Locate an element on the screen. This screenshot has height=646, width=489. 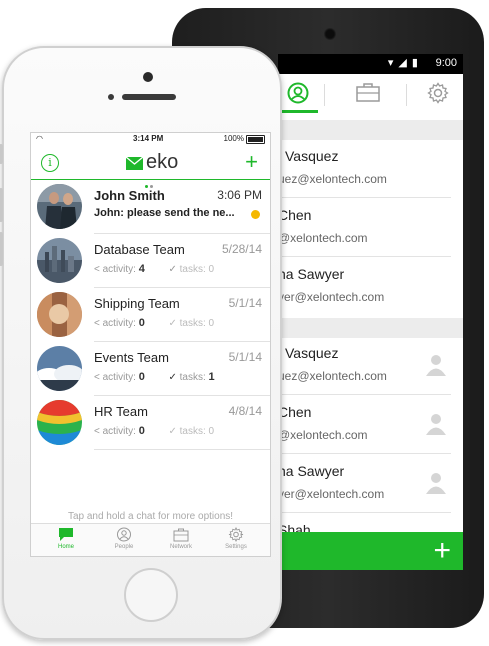
tab-bar: Home People Network Settings is located at coordinates (150, 539).